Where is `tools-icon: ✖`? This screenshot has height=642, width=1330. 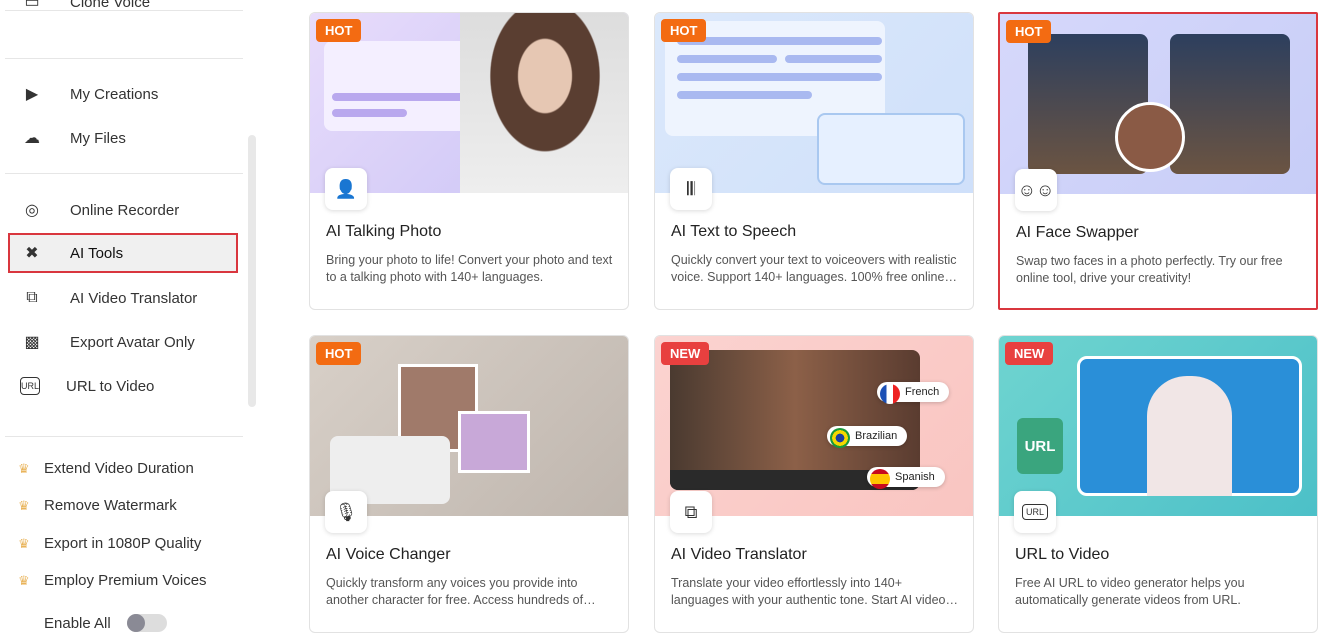
tools-icon: ✖ is located at coordinates (32, 253).